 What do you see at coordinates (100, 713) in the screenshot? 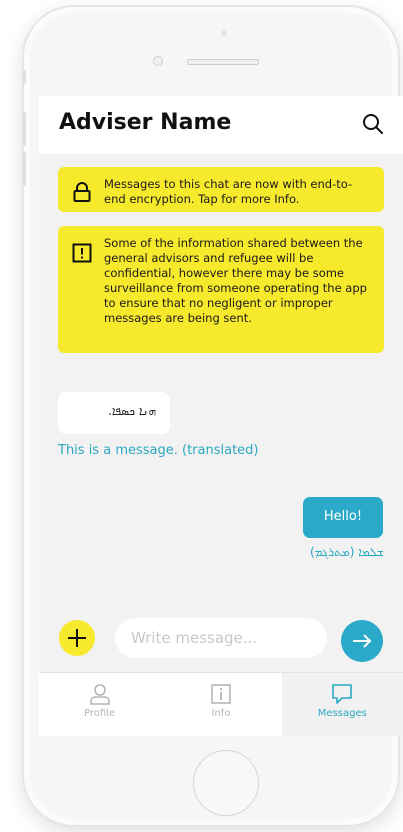
I see `tab-profile-label: Profile` at bounding box center [100, 713].